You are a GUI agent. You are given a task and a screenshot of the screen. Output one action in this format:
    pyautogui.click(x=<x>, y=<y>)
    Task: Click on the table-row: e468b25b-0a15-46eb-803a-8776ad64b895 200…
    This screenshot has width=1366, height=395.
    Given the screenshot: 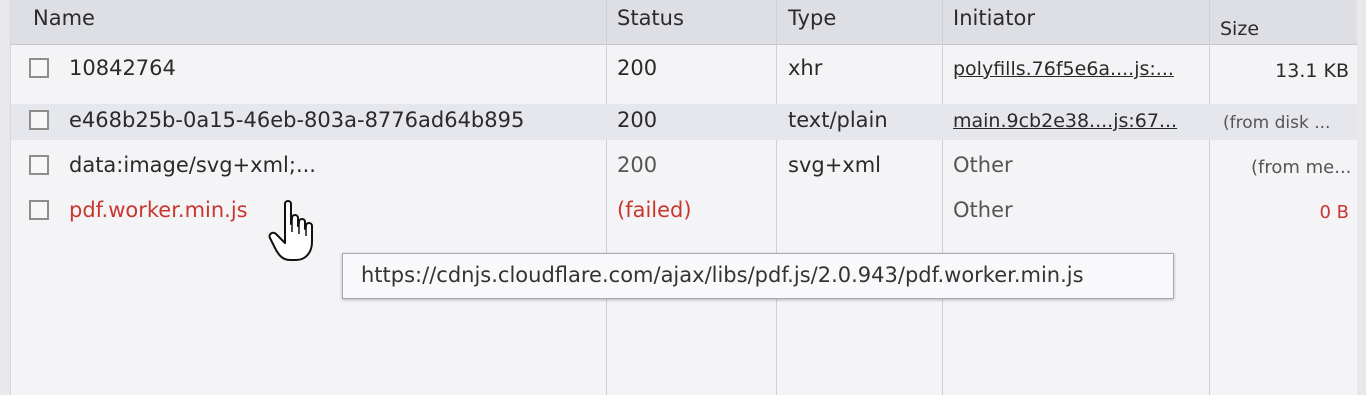 What is the action you would take?
    pyautogui.click(x=684, y=122)
    